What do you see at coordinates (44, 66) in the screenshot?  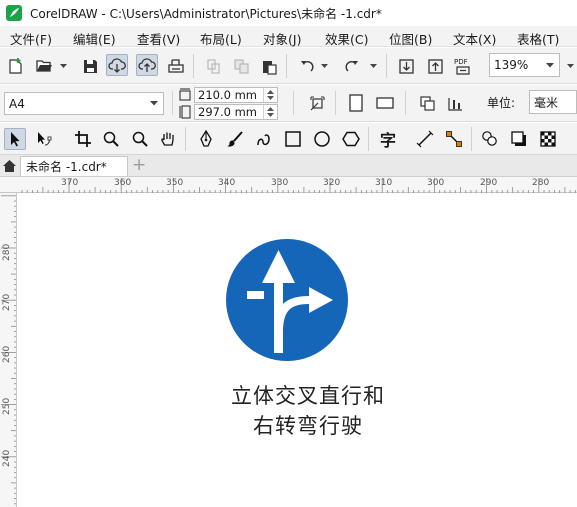 I see `open-button` at bounding box center [44, 66].